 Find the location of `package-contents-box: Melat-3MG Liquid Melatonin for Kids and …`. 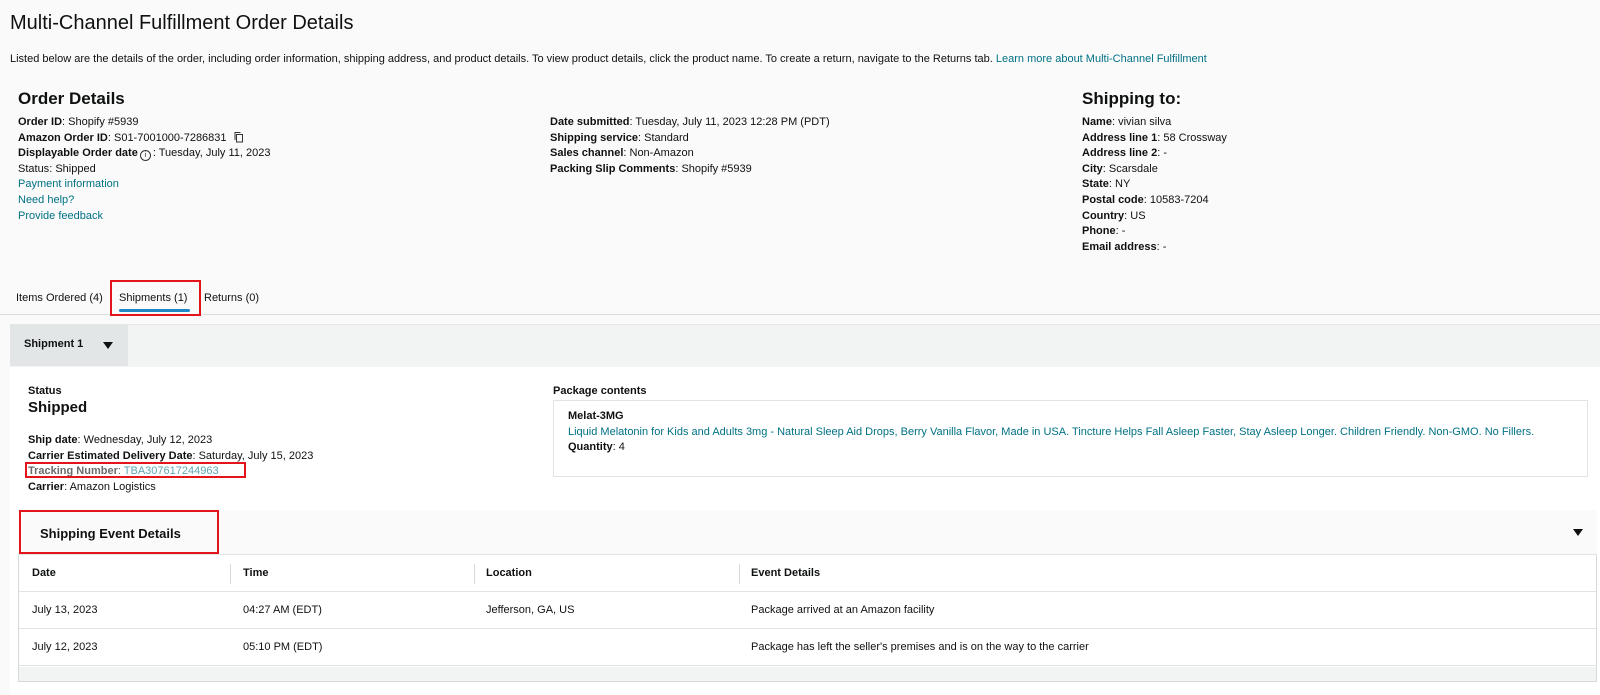

package-contents-box: Melat-3MG Liquid Melatonin for Kids and … is located at coordinates (1070, 438).